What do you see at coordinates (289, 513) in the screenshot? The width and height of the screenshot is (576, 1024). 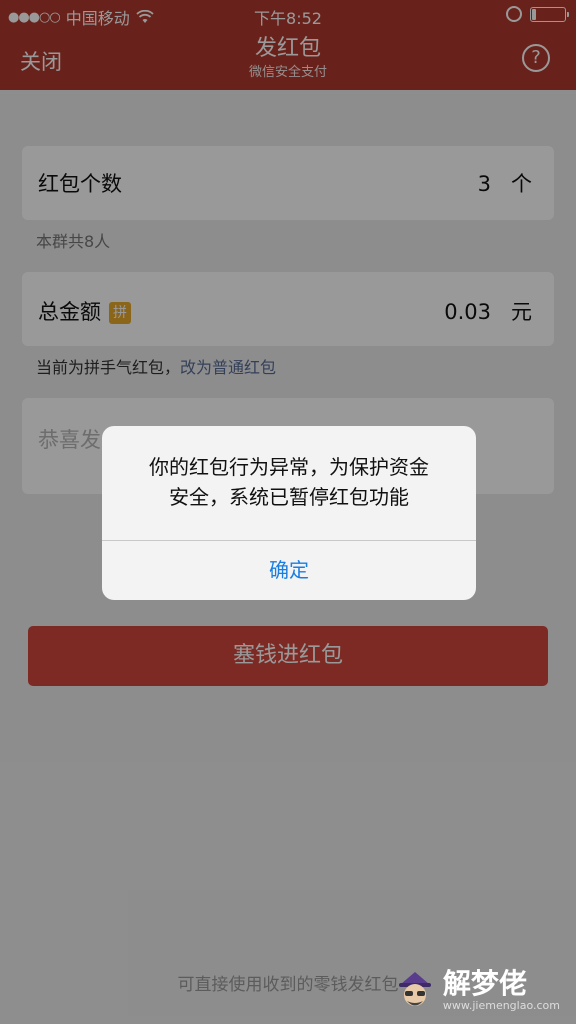 I see `alert-dialog: 你的红包行为异常，为保护资金 安全，系统已暂停红包功能 确定` at bounding box center [289, 513].